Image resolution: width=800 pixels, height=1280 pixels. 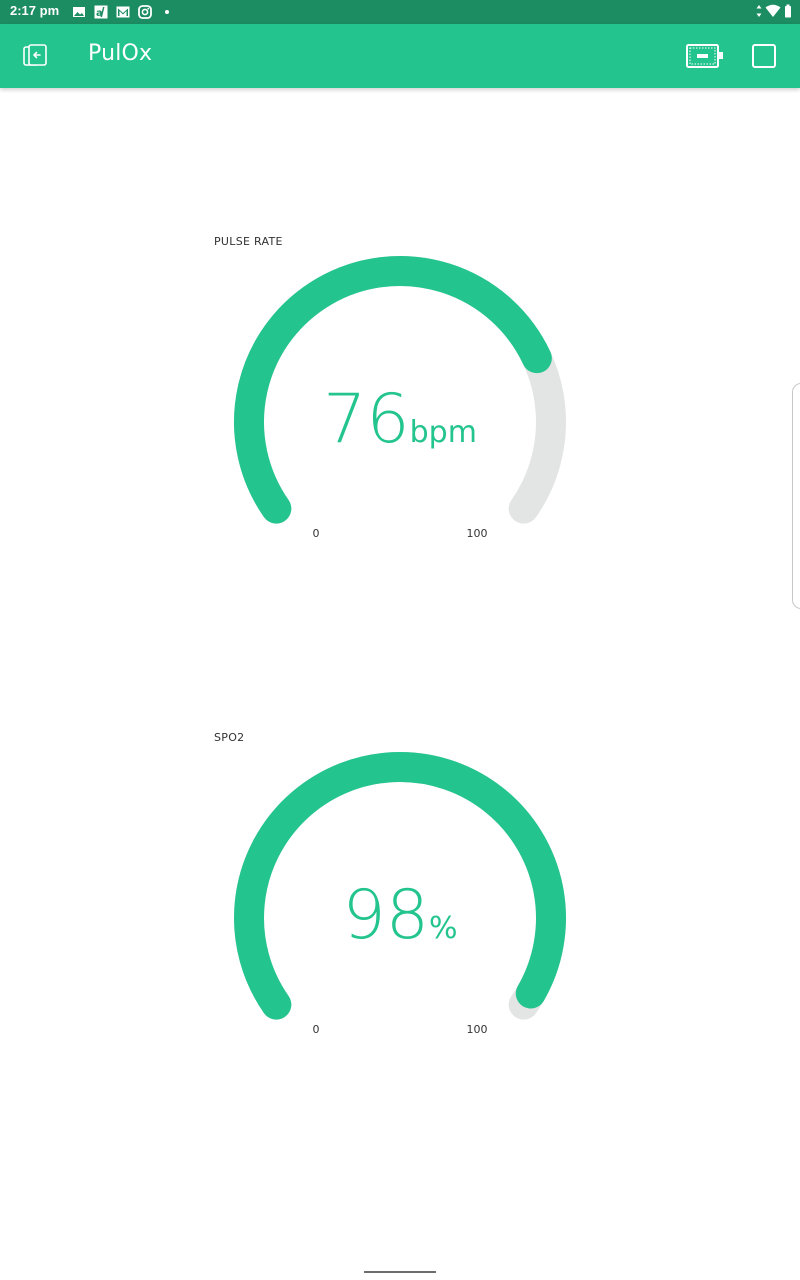 What do you see at coordinates (36, 56) in the screenshot?
I see `exit-icon` at bounding box center [36, 56].